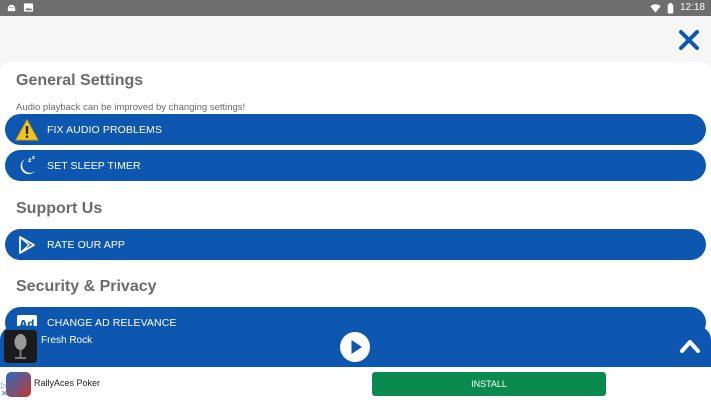 The width and height of the screenshot is (711, 400). What do you see at coordinates (67, 383) in the screenshot?
I see `ad-app-name: RallyAces Poker` at bounding box center [67, 383].